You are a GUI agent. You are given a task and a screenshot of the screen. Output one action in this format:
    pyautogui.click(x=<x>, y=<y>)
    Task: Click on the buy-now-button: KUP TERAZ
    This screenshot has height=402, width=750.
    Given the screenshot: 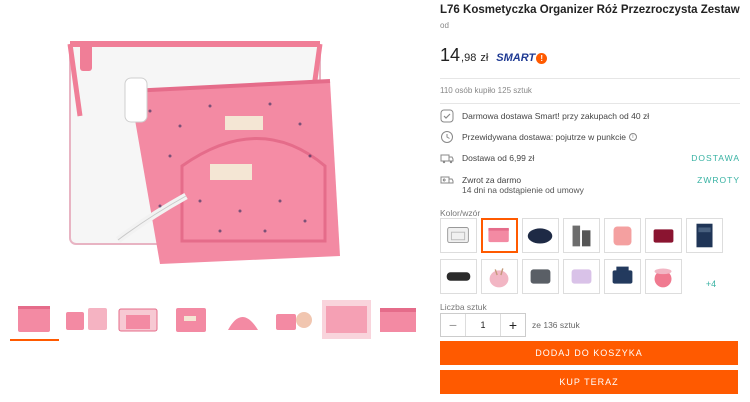 What is the action you would take?
    pyautogui.click(x=589, y=382)
    